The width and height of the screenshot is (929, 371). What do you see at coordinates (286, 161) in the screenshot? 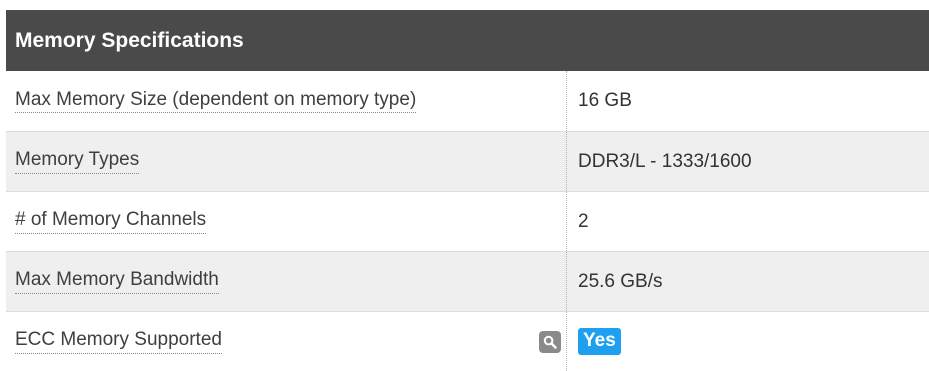
I see `spec-label-cell: Memory Types` at bounding box center [286, 161].